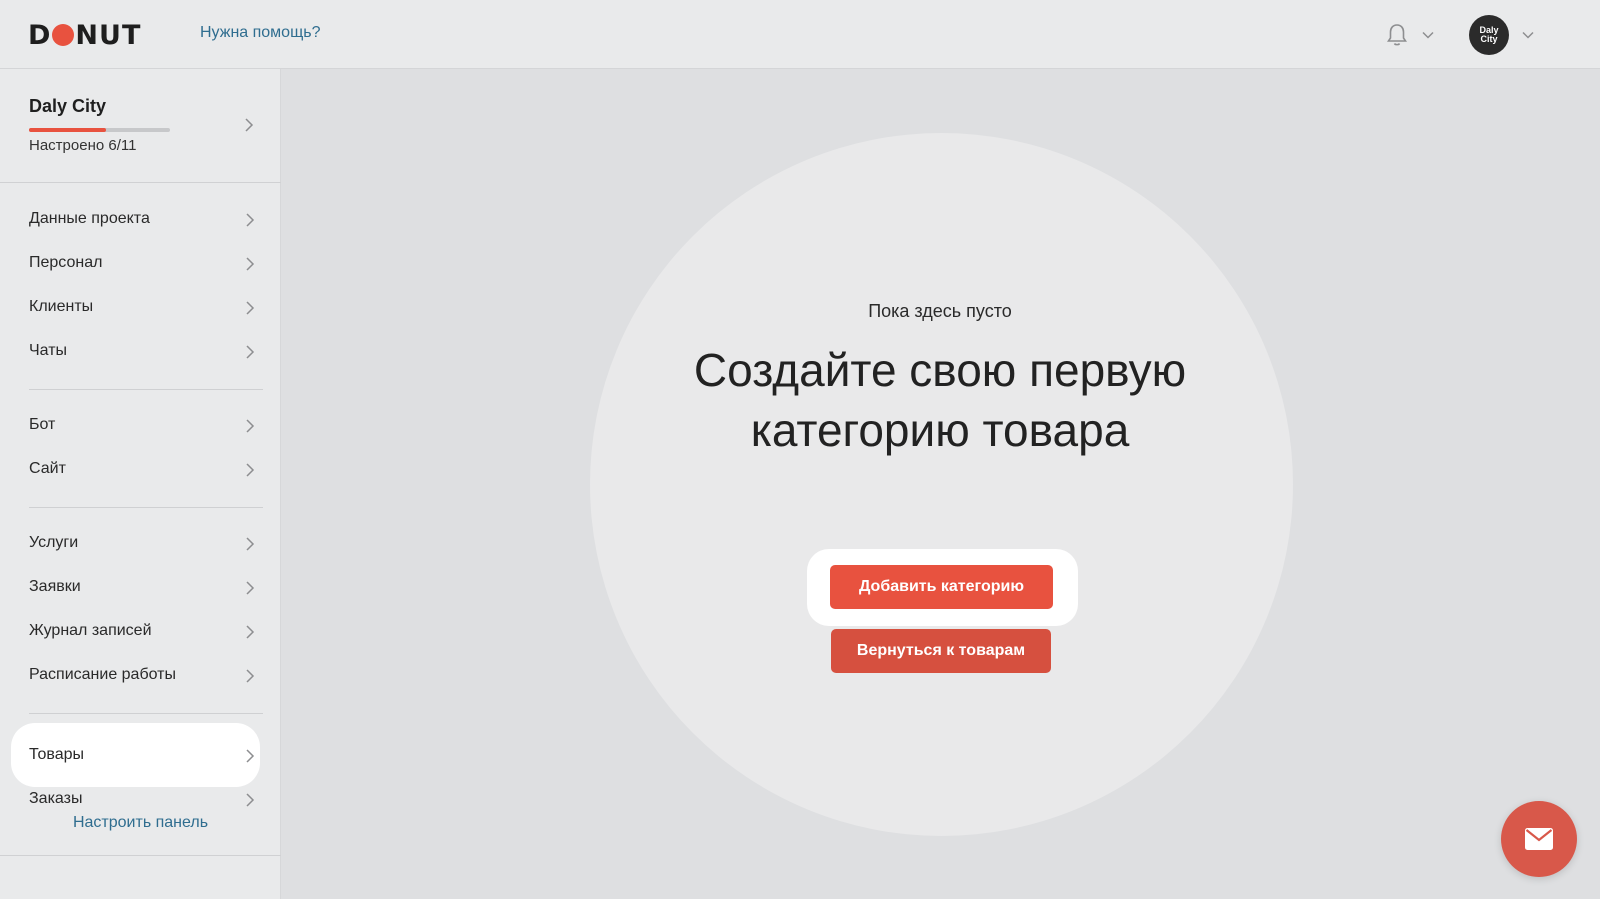  Describe the element at coordinates (800, 34) in the screenshot. I see `top-header: D NUT Нужна помощь? Daly City` at that location.